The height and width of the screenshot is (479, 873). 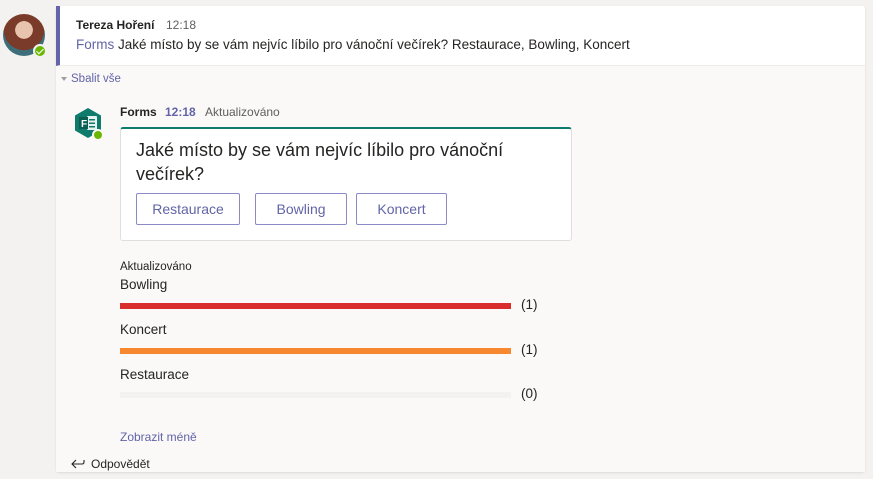 I want to click on reply-label: Odpovědět, so click(x=120, y=464).